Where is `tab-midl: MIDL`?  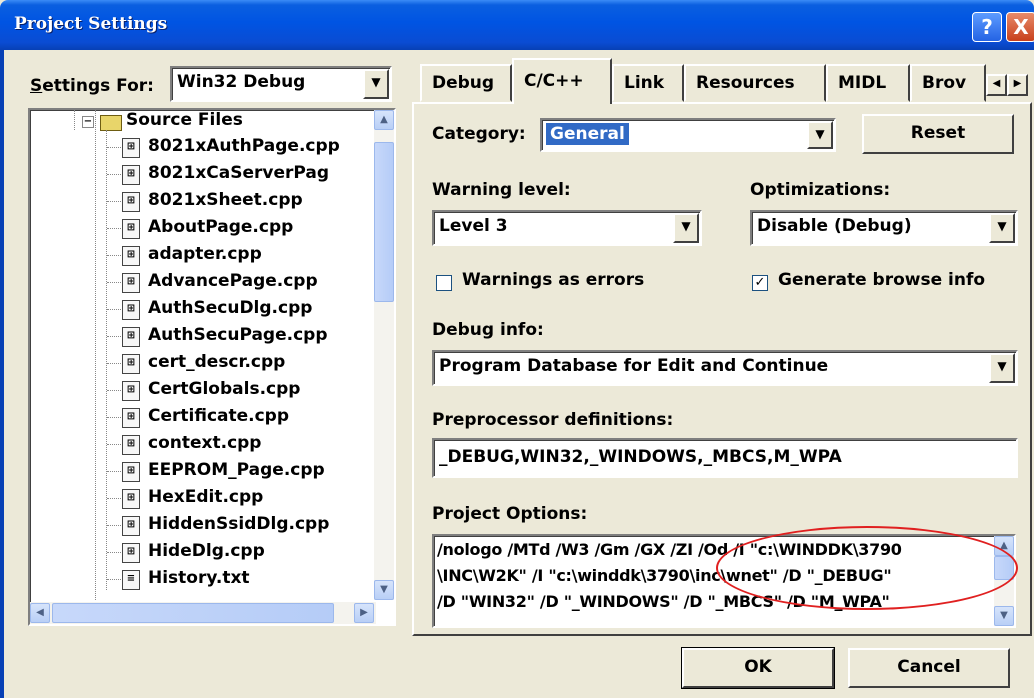 tab-midl: MIDL is located at coordinates (868, 83).